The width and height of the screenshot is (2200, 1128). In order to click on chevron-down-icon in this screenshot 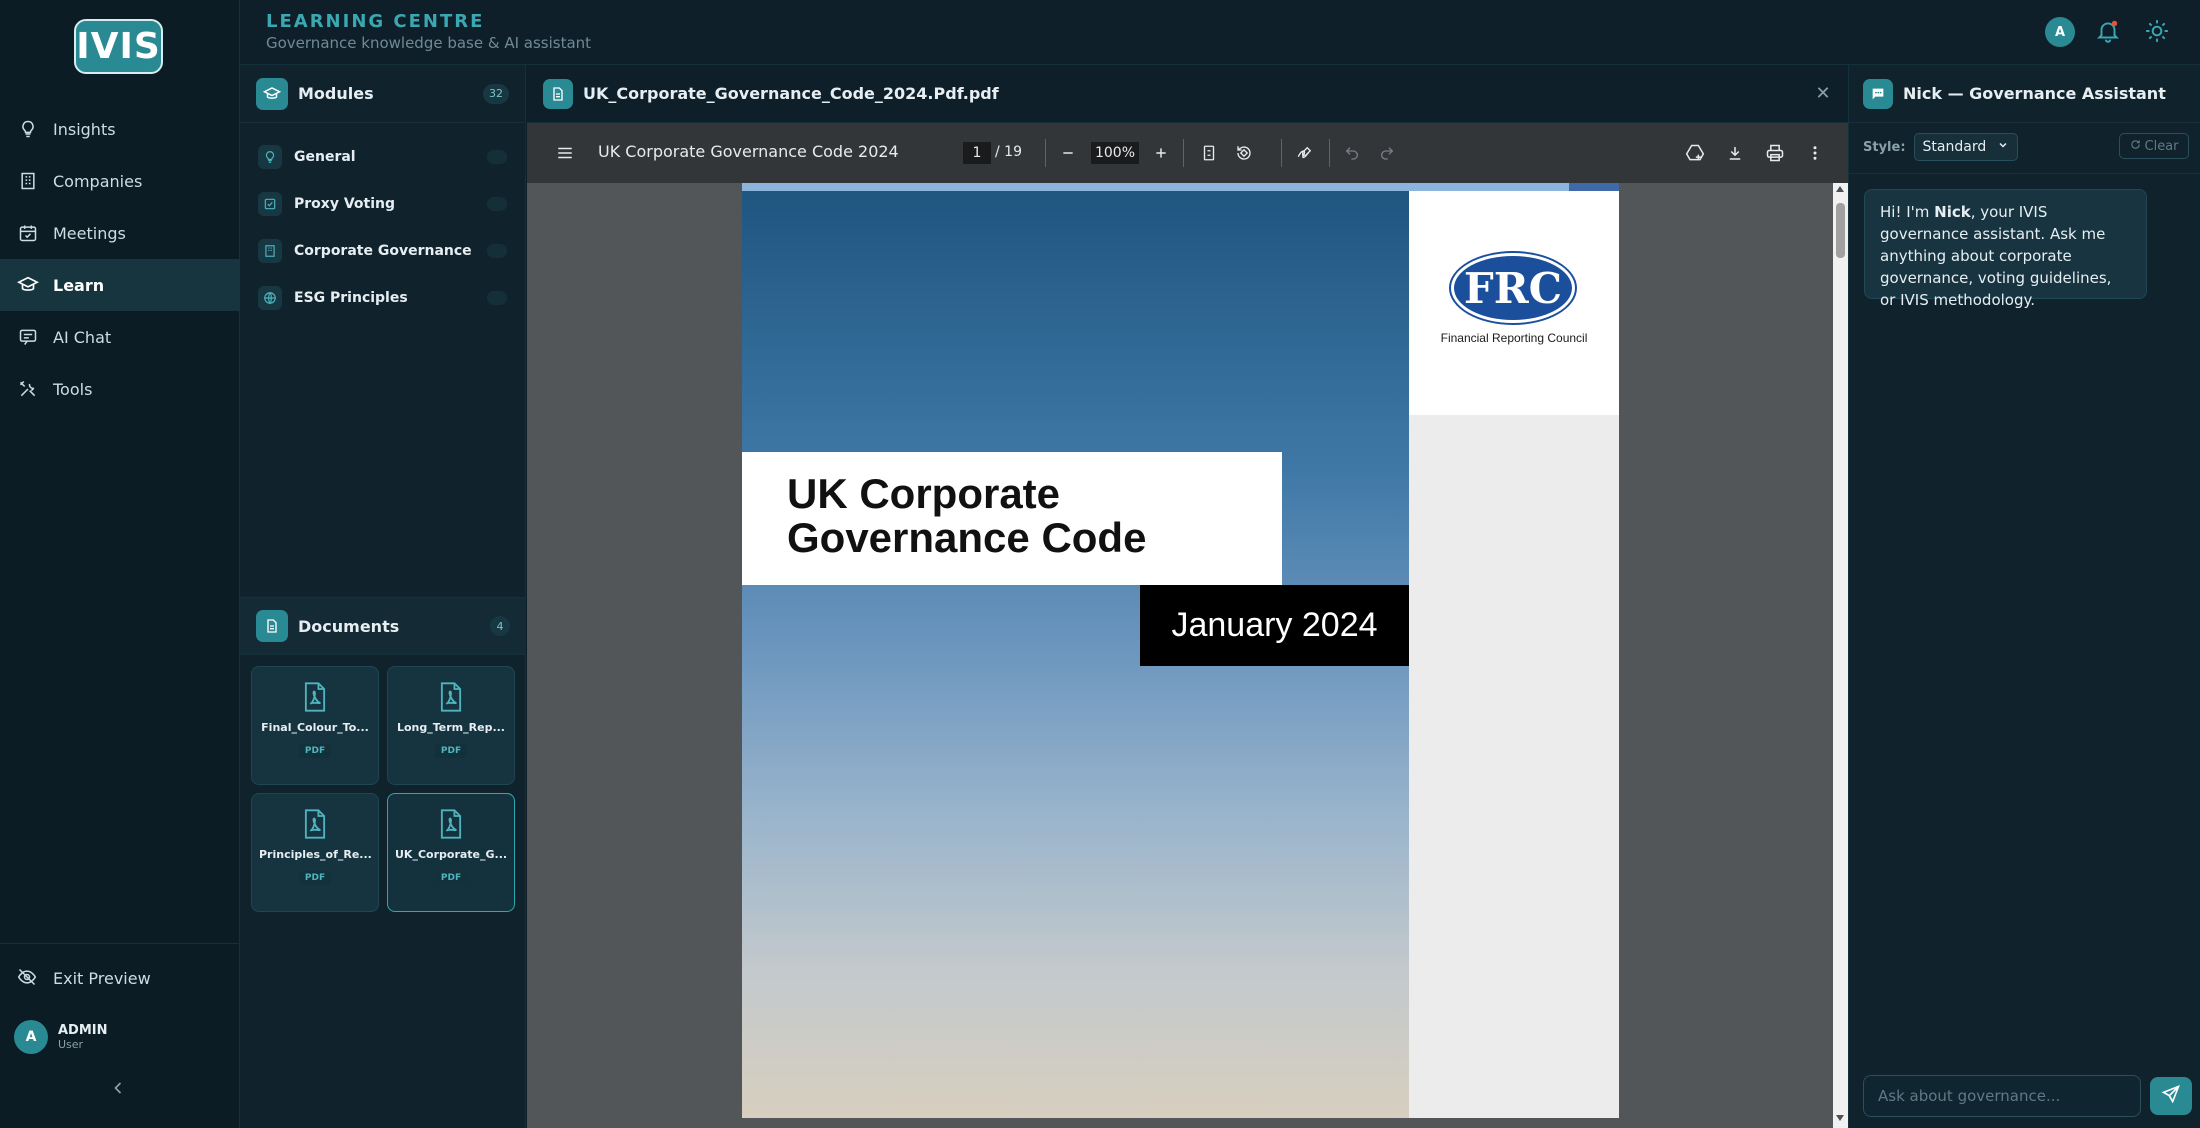, I will do `click(2003, 147)`.